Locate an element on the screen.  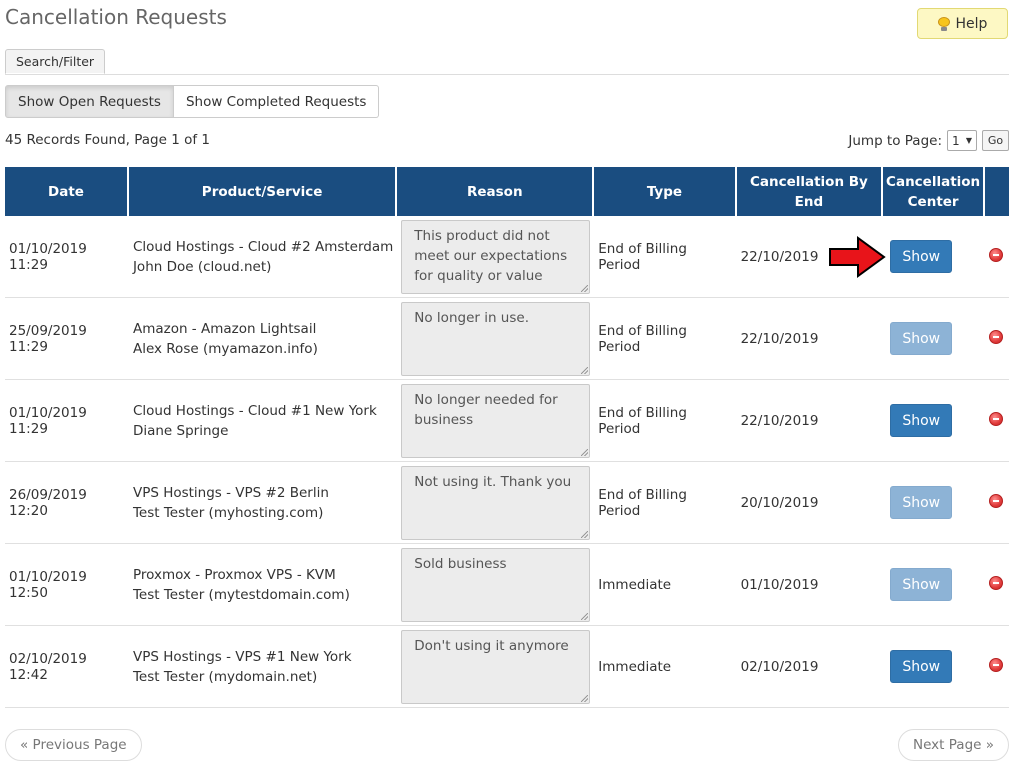
row-client: Alex Rose (myamazon.info) is located at coordinates (263, 349).